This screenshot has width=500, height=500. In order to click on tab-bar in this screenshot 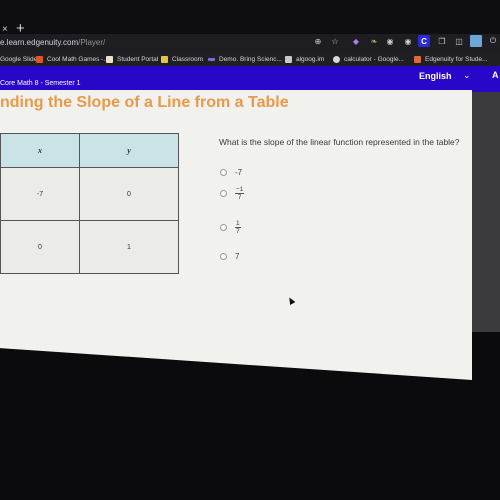, I will do `click(250, 18)`.